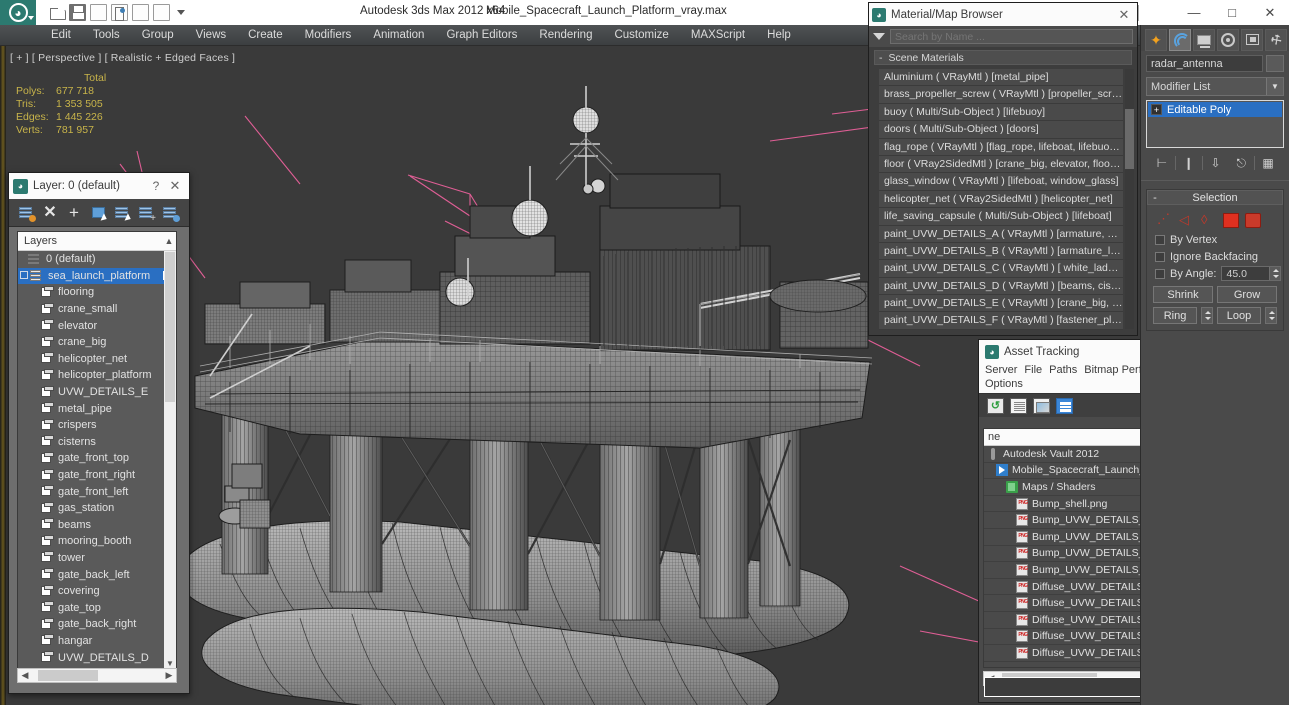 The width and height of the screenshot is (1289, 705). What do you see at coordinates (1216, 163) in the screenshot?
I see `make-unique-icon: ⇩` at bounding box center [1216, 163].